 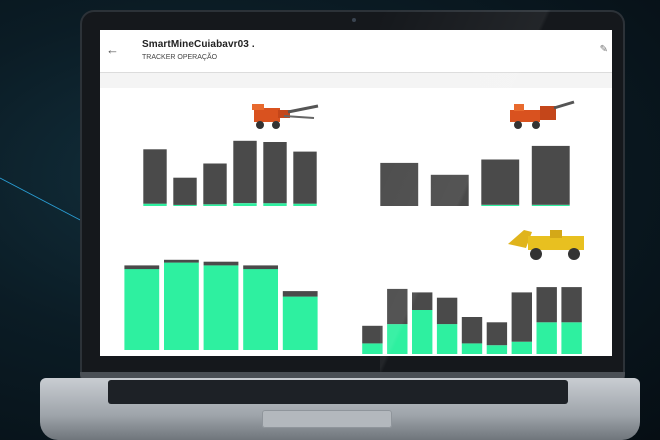 I want to click on bar-chart-top-left, so click(x=230, y=173).